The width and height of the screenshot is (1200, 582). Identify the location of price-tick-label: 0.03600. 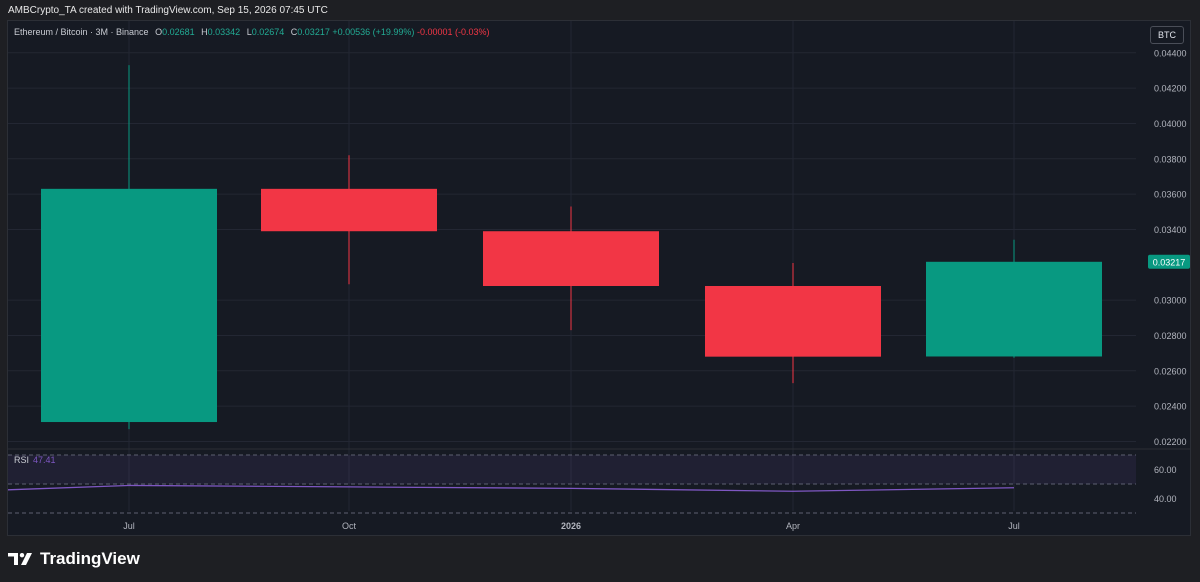
(1170, 195).